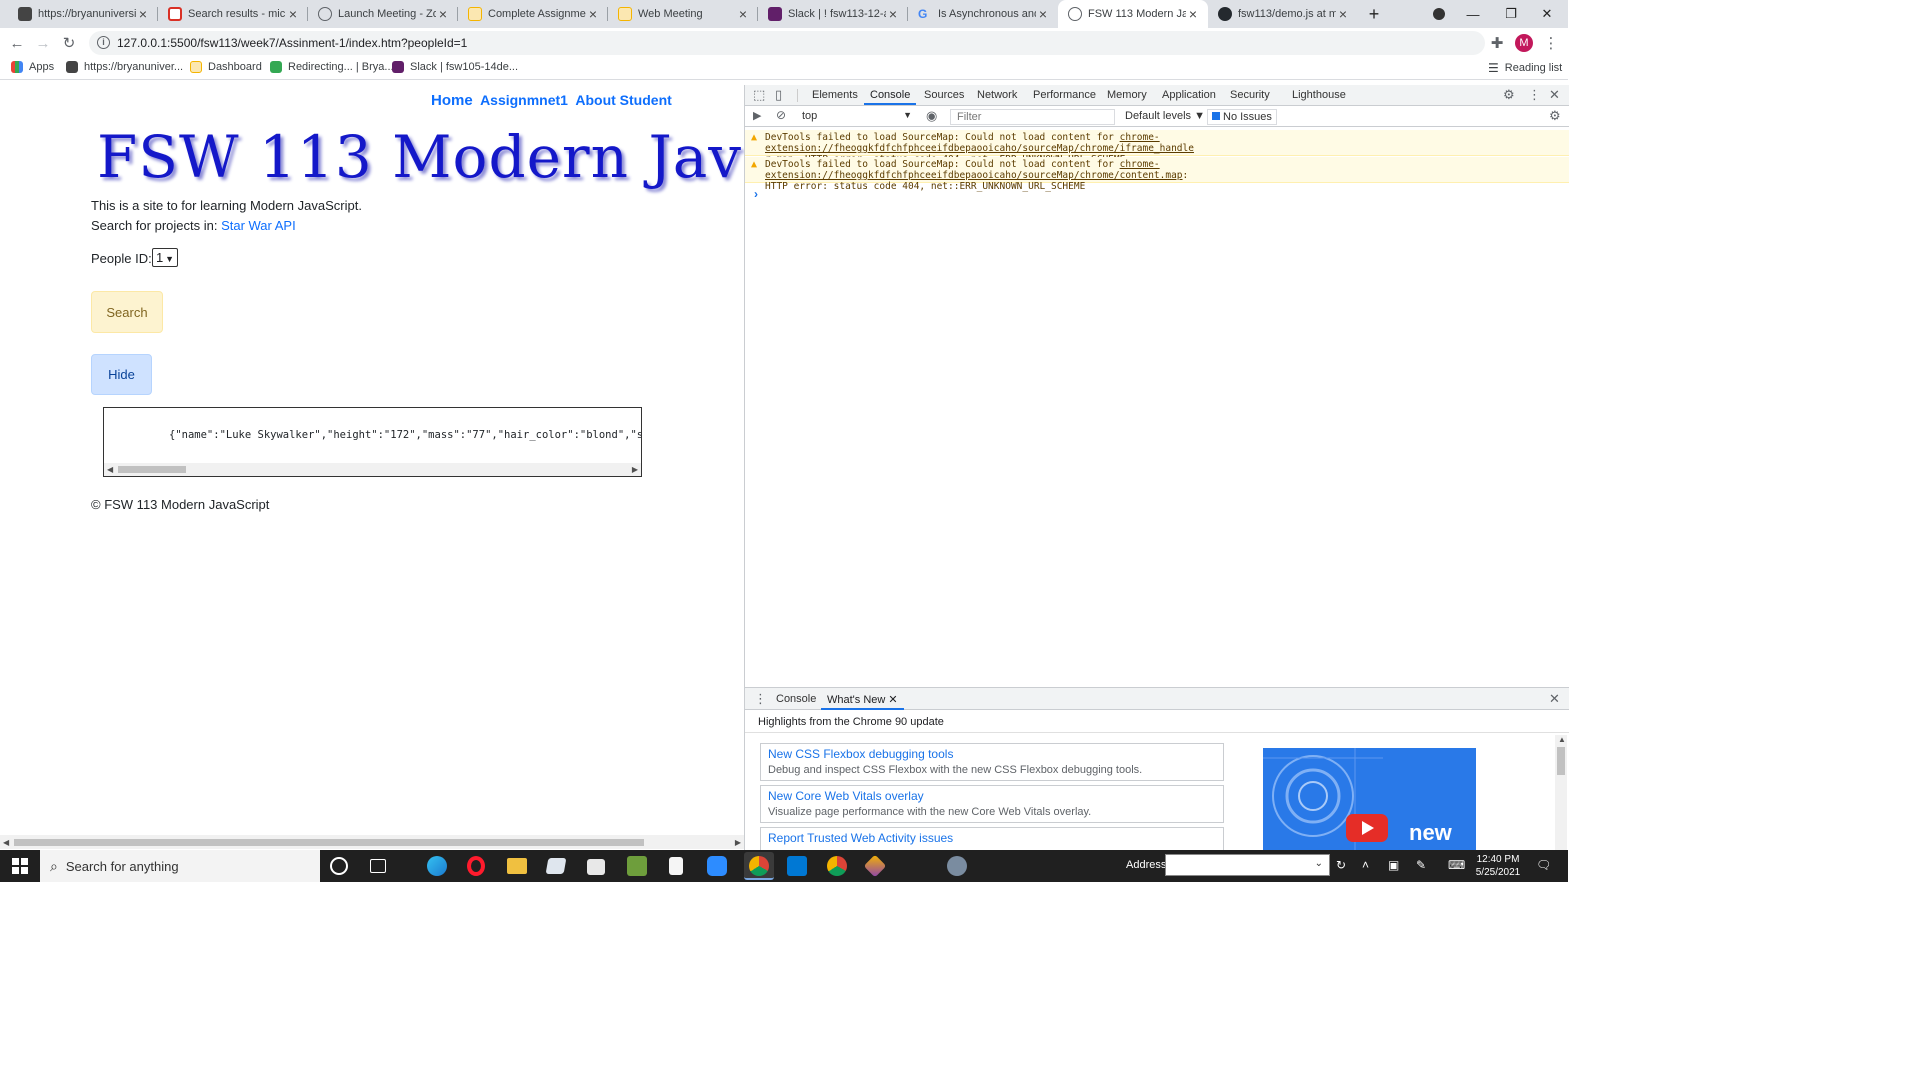 The width and height of the screenshot is (1920, 1080). I want to click on drawer-tab-console: Console, so click(796, 699).